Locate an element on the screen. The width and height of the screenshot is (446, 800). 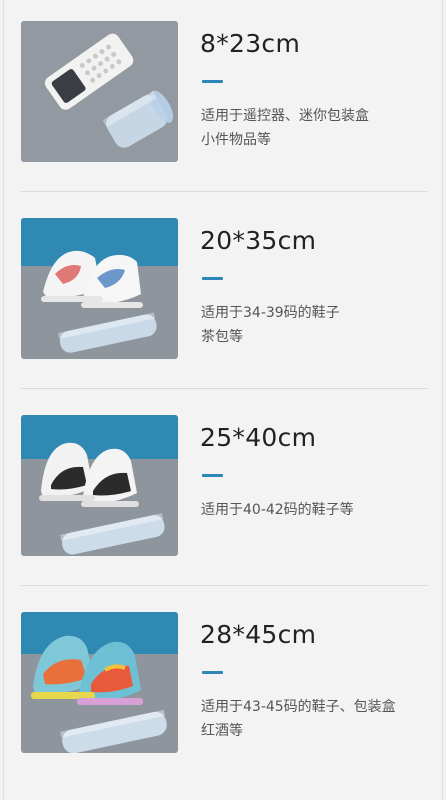
usage-line: 适用于43-45码的鞋子、包装盒 is located at coordinates (298, 707).